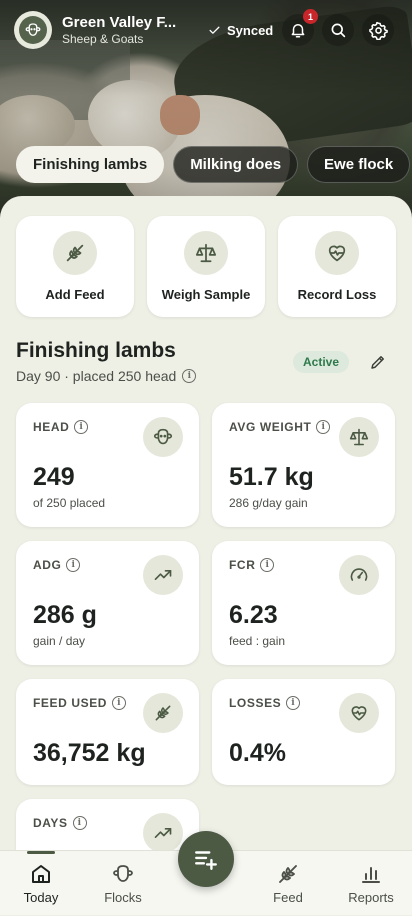 The height and width of the screenshot is (916, 412). I want to click on tab-milking-does: Milking does, so click(236, 164).